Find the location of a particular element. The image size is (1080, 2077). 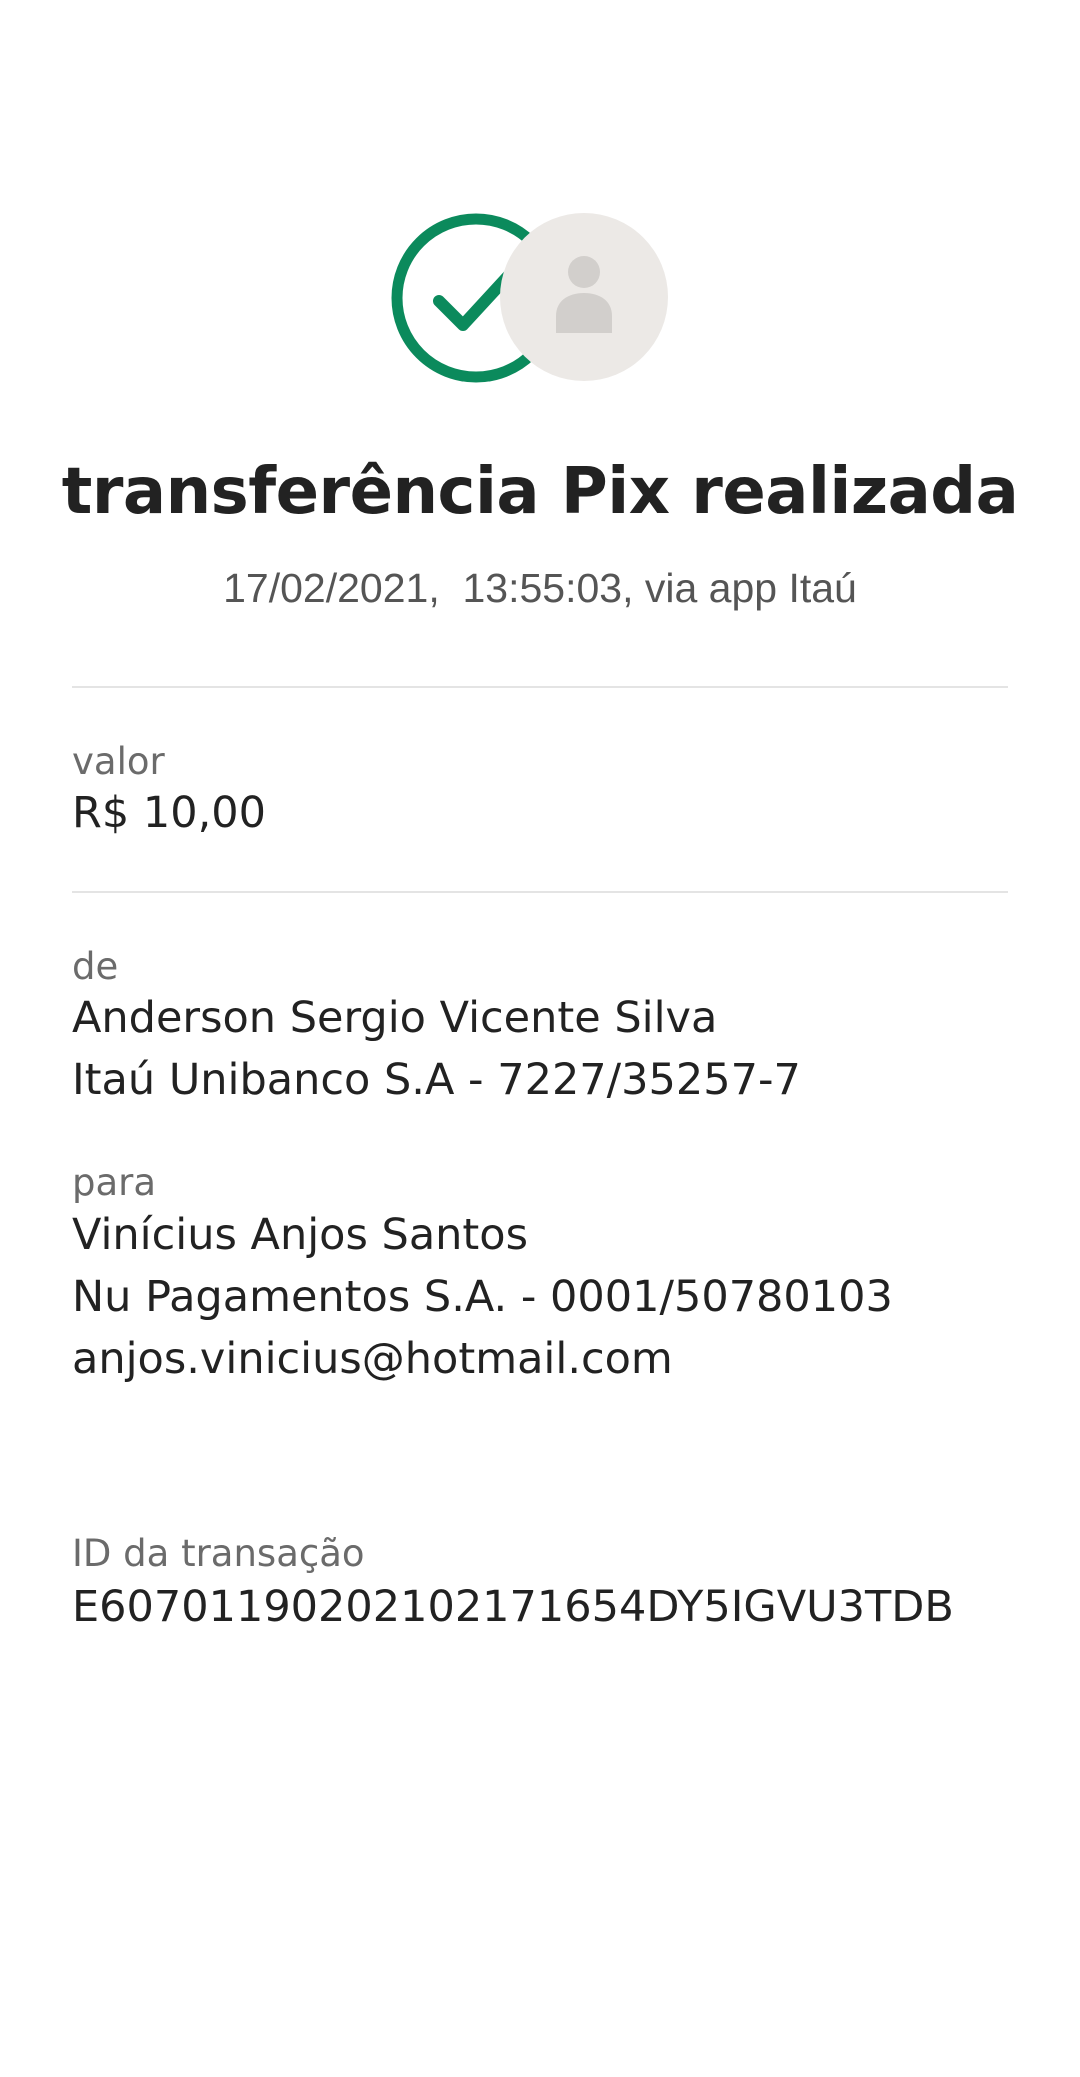

page-title: transferência Pix realizada is located at coordinates (540, 492).